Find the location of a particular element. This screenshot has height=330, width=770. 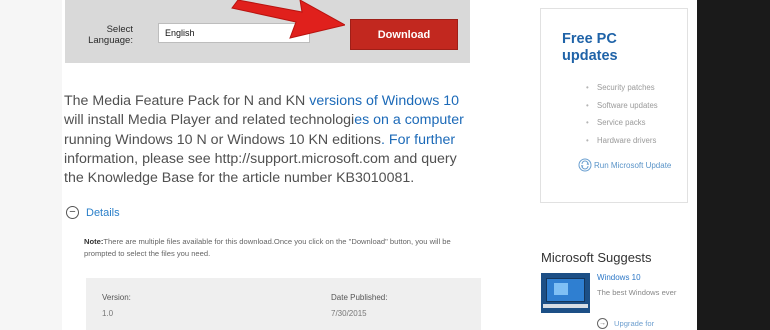

list-item: Software updates is located at coordinates (622, 106).